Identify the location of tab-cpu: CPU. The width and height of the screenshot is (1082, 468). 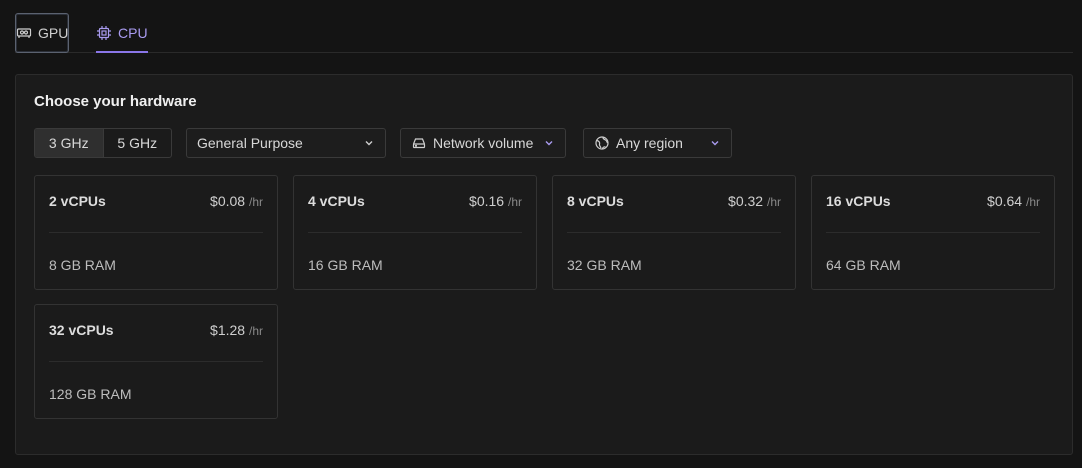
(122, 33).